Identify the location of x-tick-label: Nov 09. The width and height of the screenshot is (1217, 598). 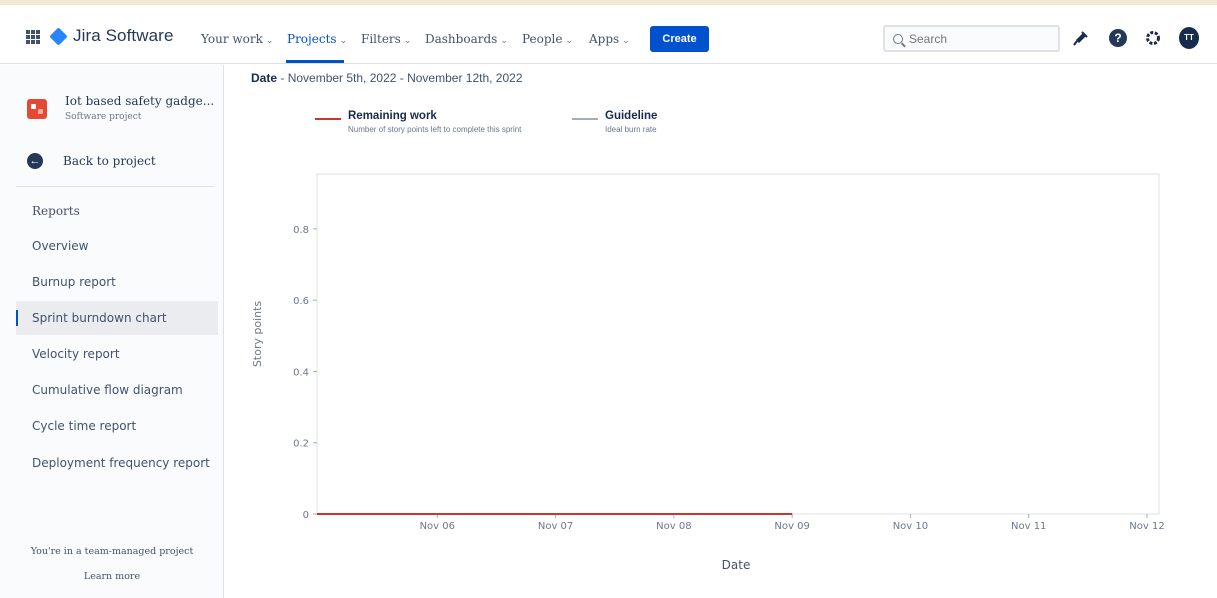
(791, 526).